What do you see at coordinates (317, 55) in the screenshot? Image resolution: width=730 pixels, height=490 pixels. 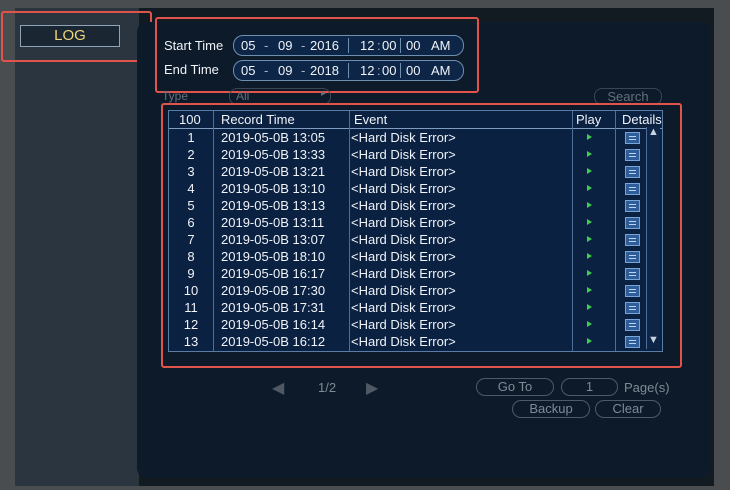 I see `time-range-highlight` at bounding box center [317, 55].